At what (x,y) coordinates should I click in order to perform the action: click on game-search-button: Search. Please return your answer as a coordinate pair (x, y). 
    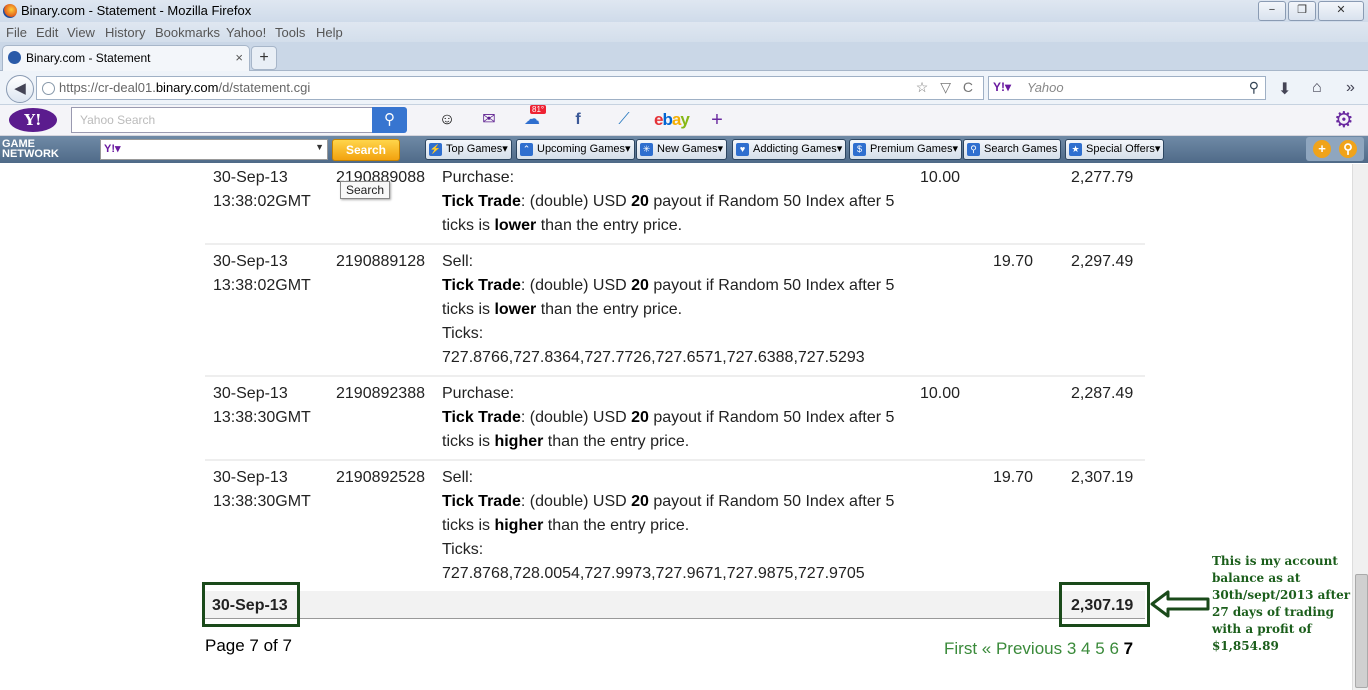
    Looking at the image, I should click on (366, 150).